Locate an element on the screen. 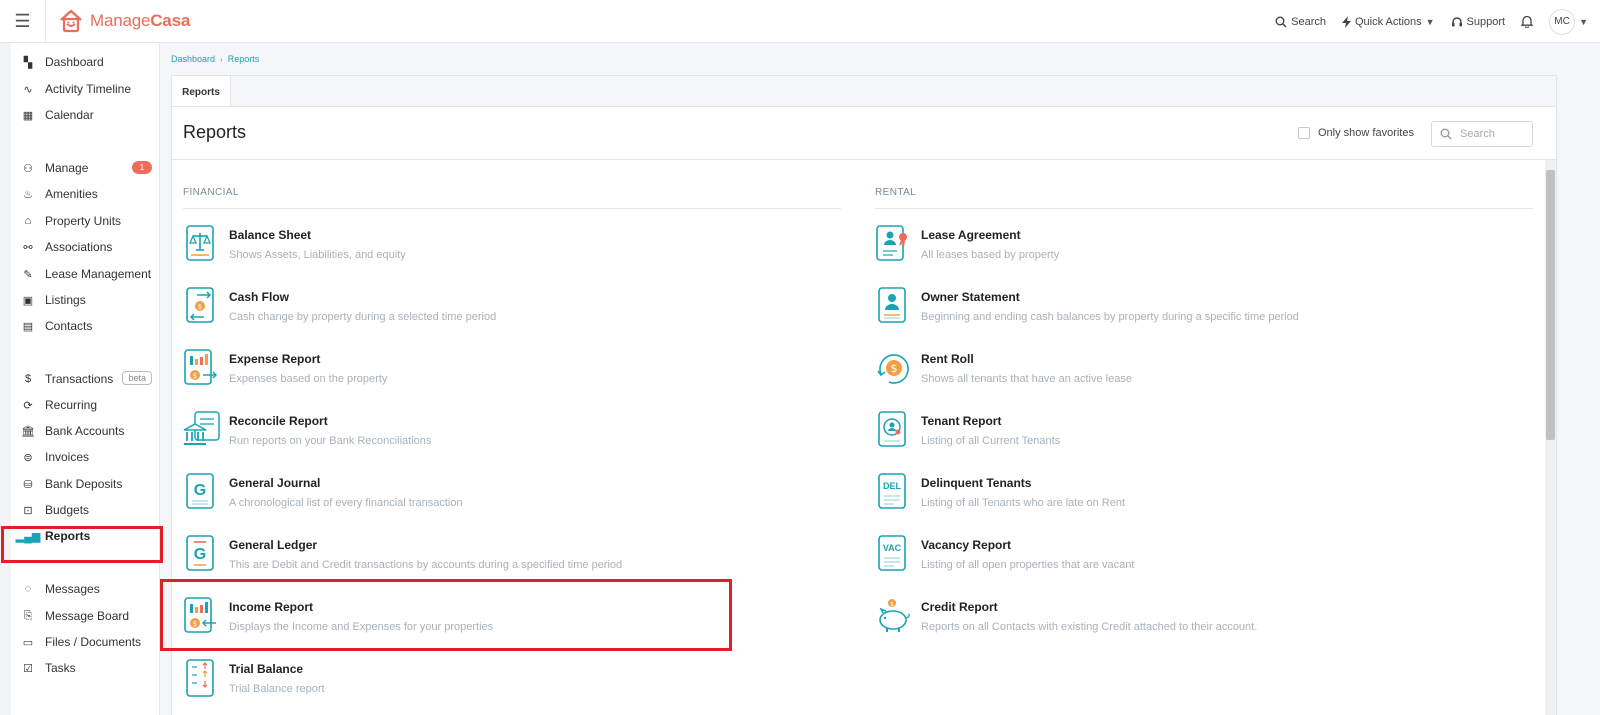 The image size is (1600, 715). sidebar-item-associations: ⚯ Associations is located at coordinates (85, 247).